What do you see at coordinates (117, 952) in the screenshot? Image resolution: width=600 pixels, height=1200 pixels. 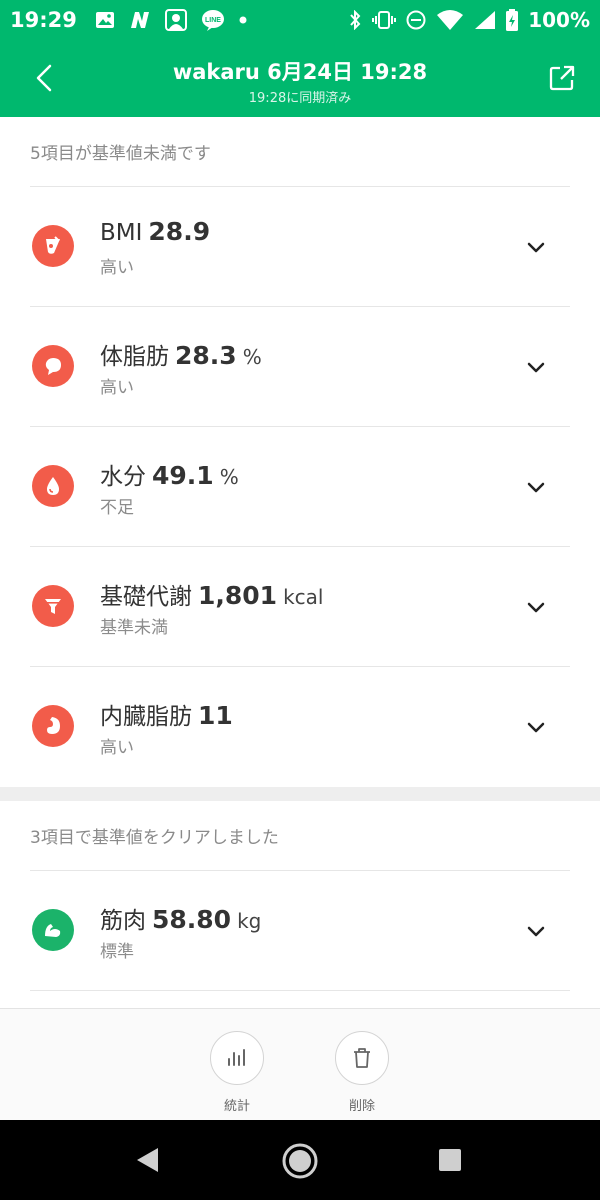 I see `metric-status: 標準` at bounding box center [117, 952].